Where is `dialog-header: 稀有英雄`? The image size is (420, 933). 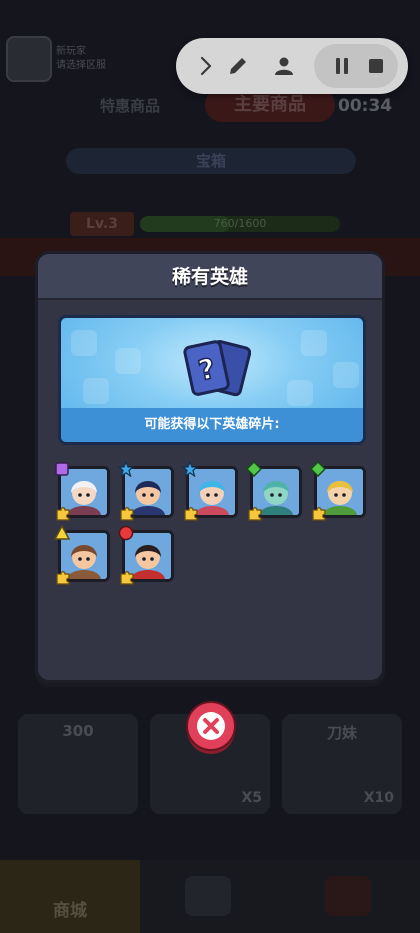 dialog-header: 稀有英雄 is located at coordinates (210, 277).